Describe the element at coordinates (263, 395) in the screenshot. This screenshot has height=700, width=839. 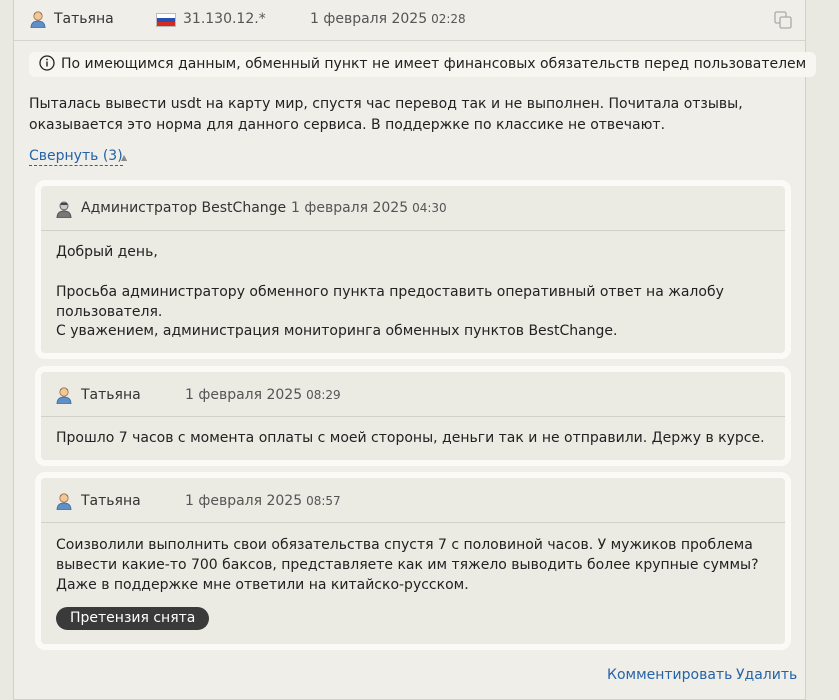
I see `reply-date: 1 февраля 2025 08:29` at that location.